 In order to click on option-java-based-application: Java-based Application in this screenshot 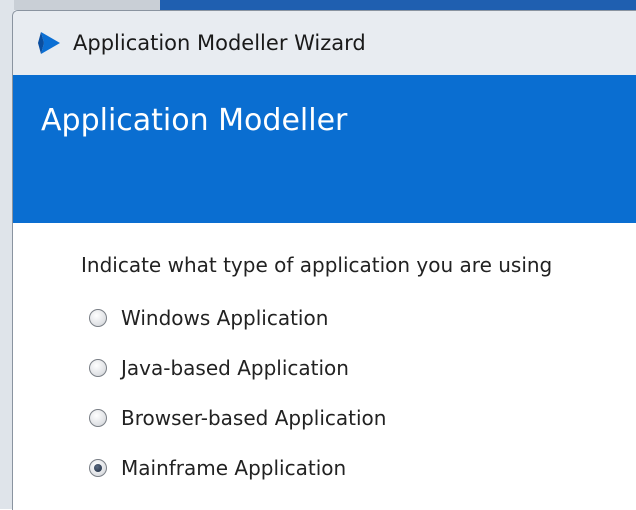, I will do `click(358, 368)`.